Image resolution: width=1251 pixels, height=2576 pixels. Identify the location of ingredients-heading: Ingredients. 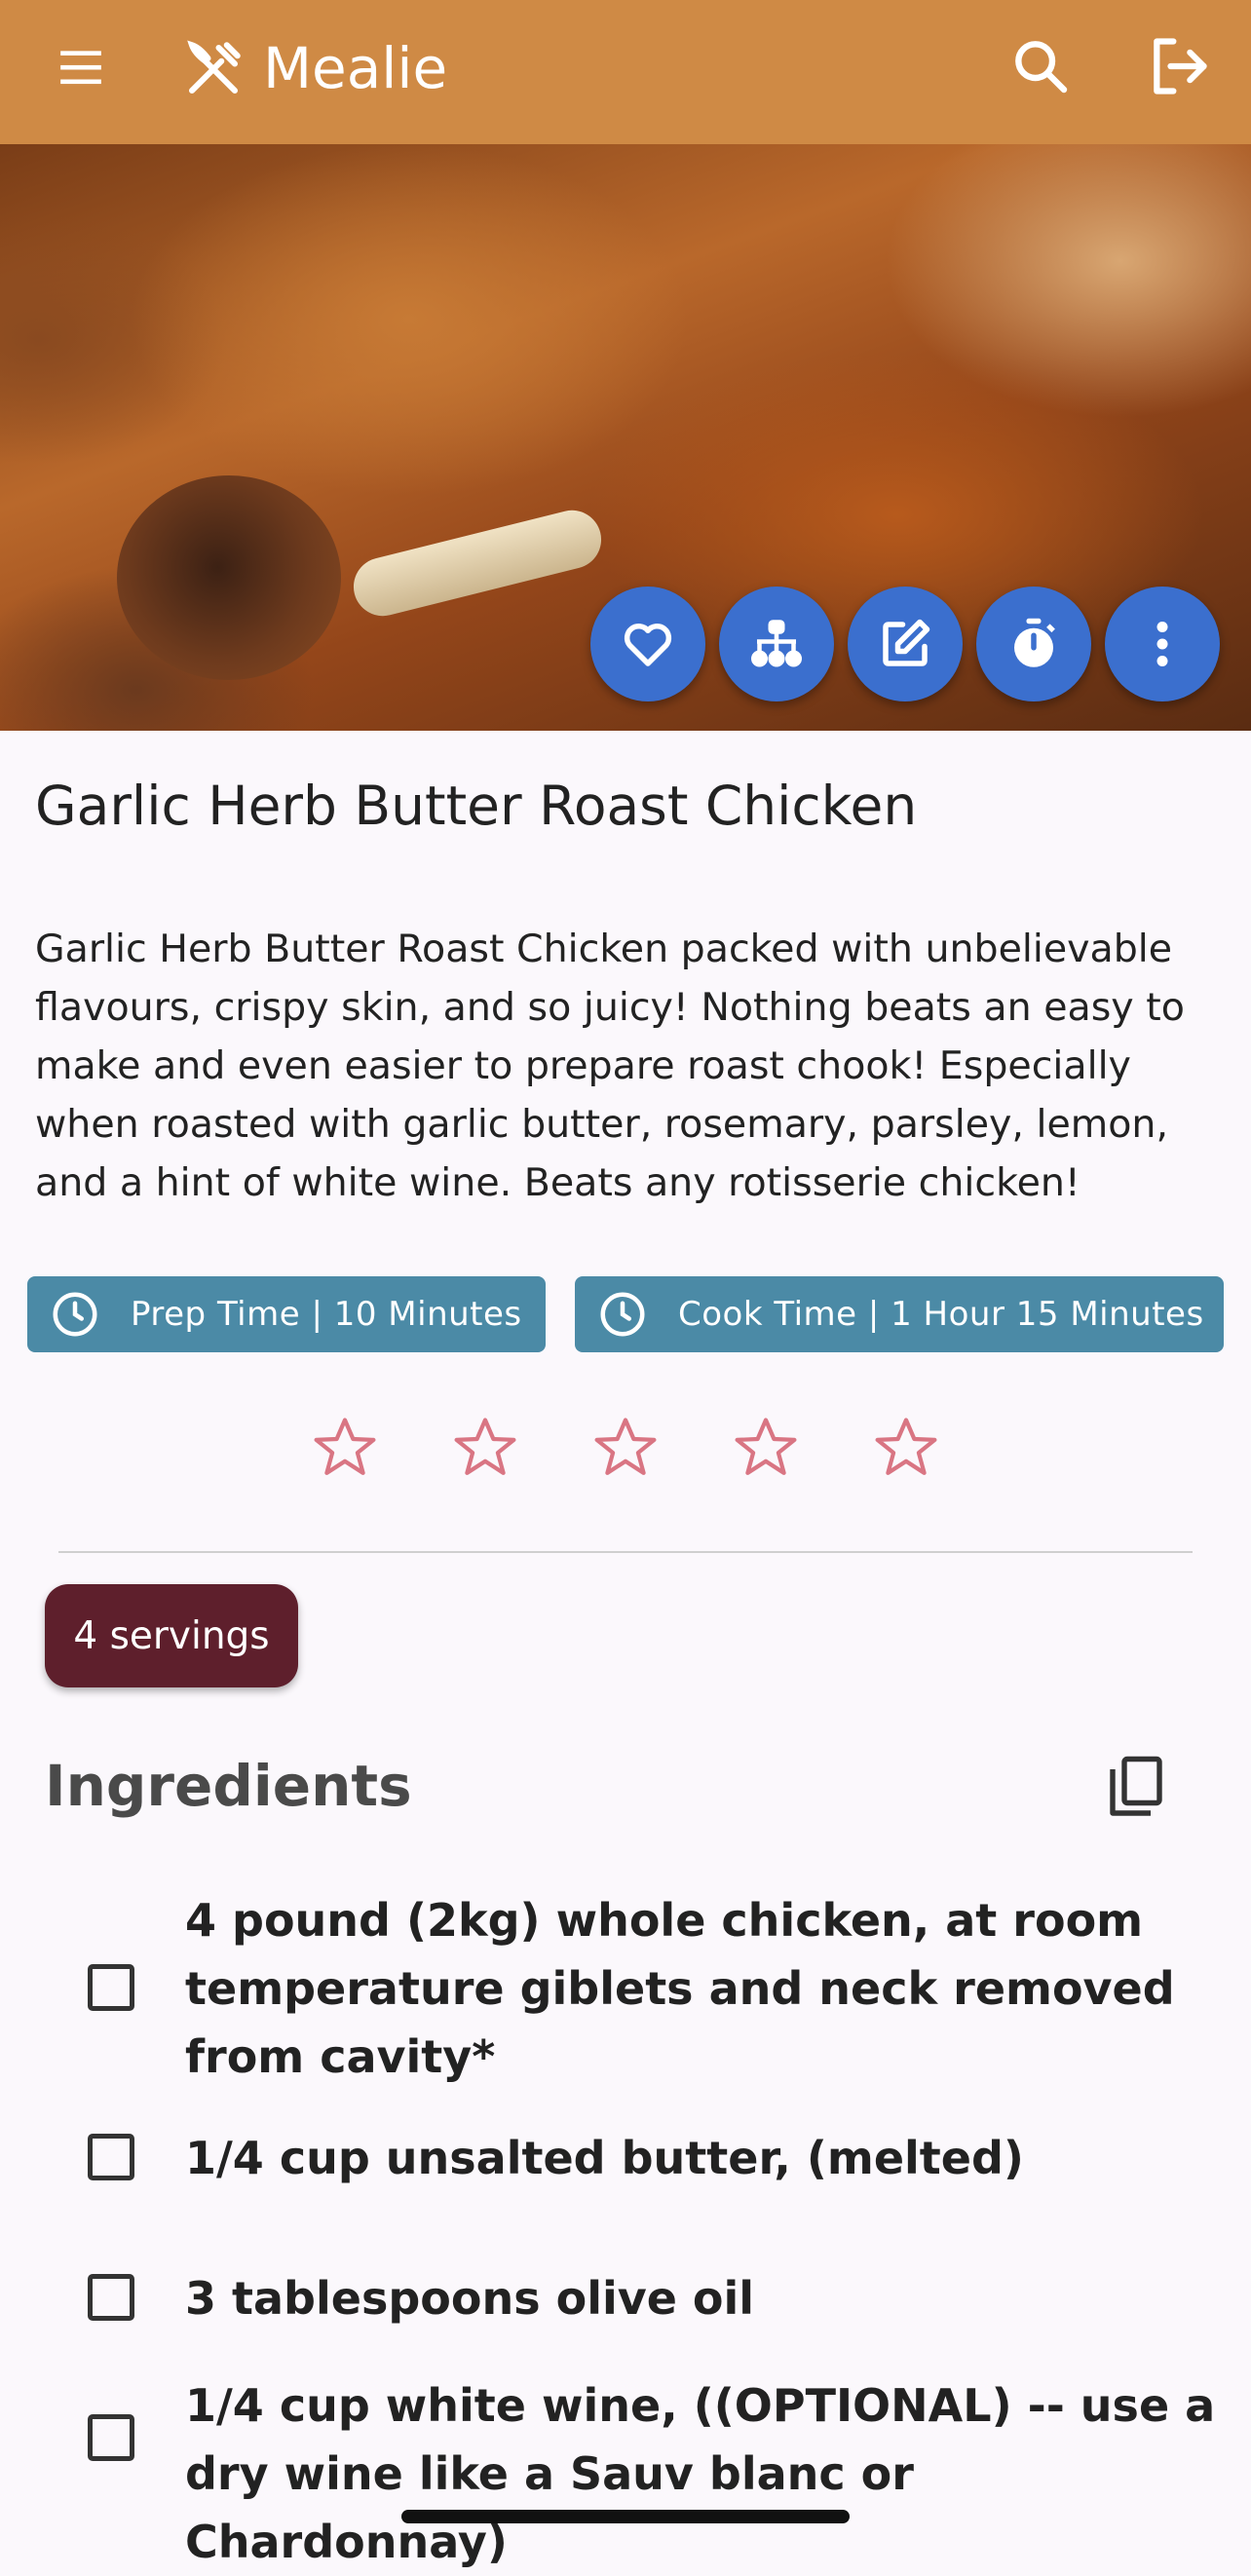
(228, 1786).